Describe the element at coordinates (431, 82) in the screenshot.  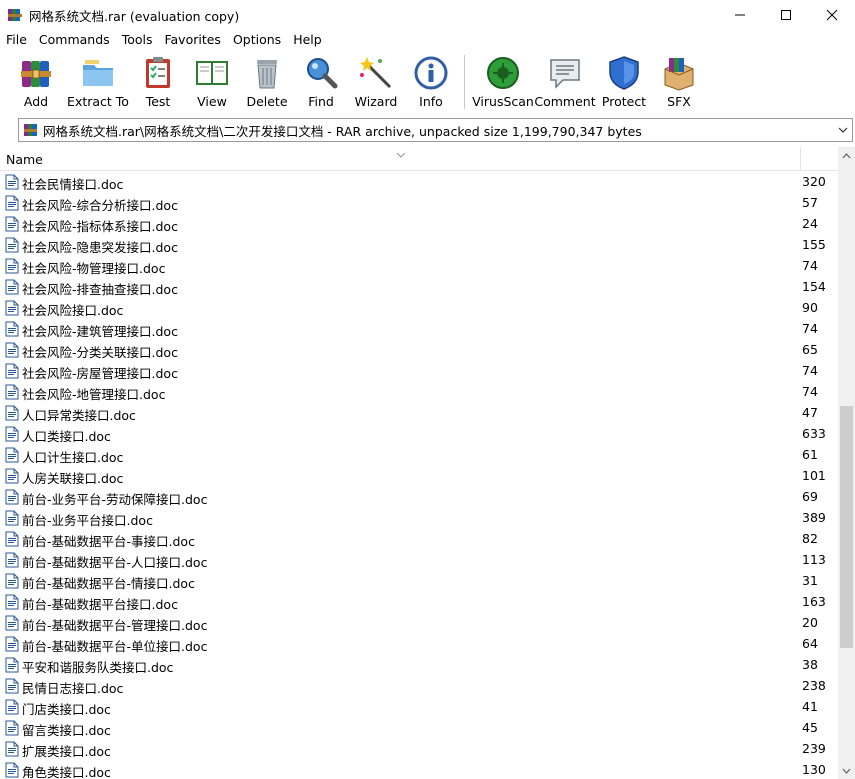
I see `info-button: Info` at that location.